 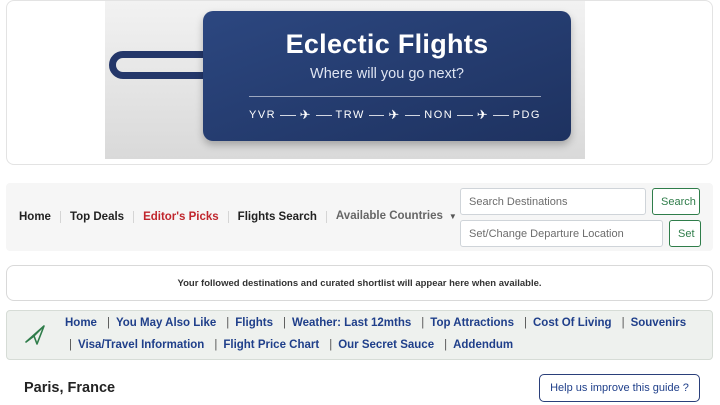 I want to click on guide-link-addendum: Addendum, so click(x=483, y=345).